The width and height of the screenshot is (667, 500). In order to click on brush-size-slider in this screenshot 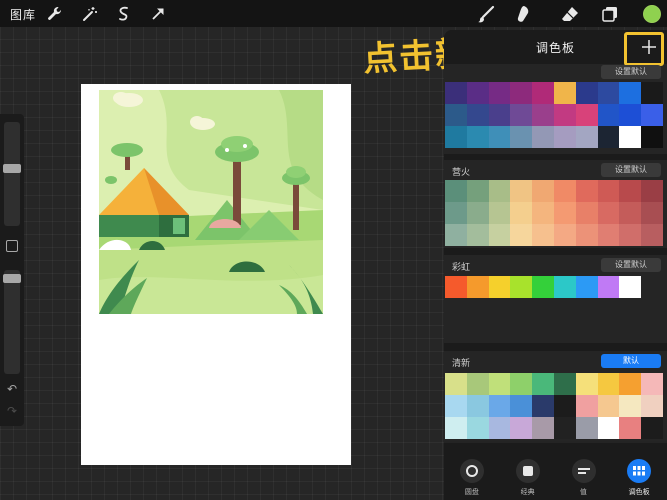, I will do `click(12, 174)`.